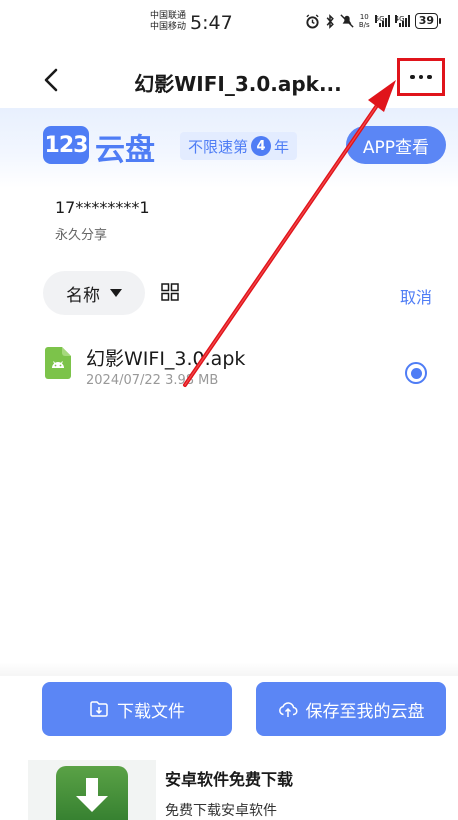 The height and width of the screenshot is (820, 458). I want to click on cancel-selection-button: 取消, so click(416, 296).